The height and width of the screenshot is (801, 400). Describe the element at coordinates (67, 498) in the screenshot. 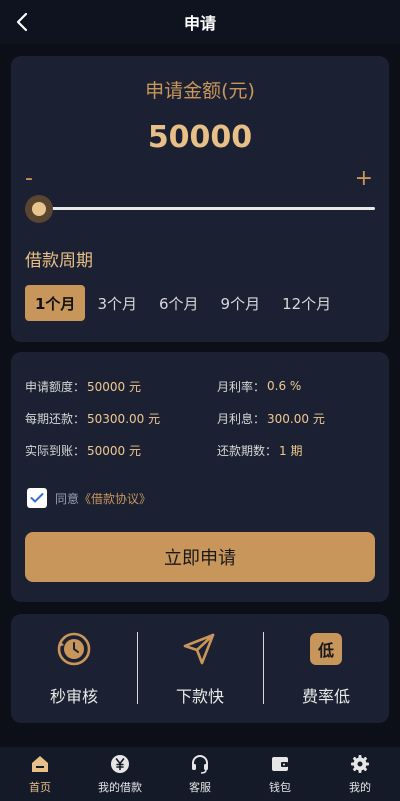

I see `agreement-prefix: 同意` at that location.